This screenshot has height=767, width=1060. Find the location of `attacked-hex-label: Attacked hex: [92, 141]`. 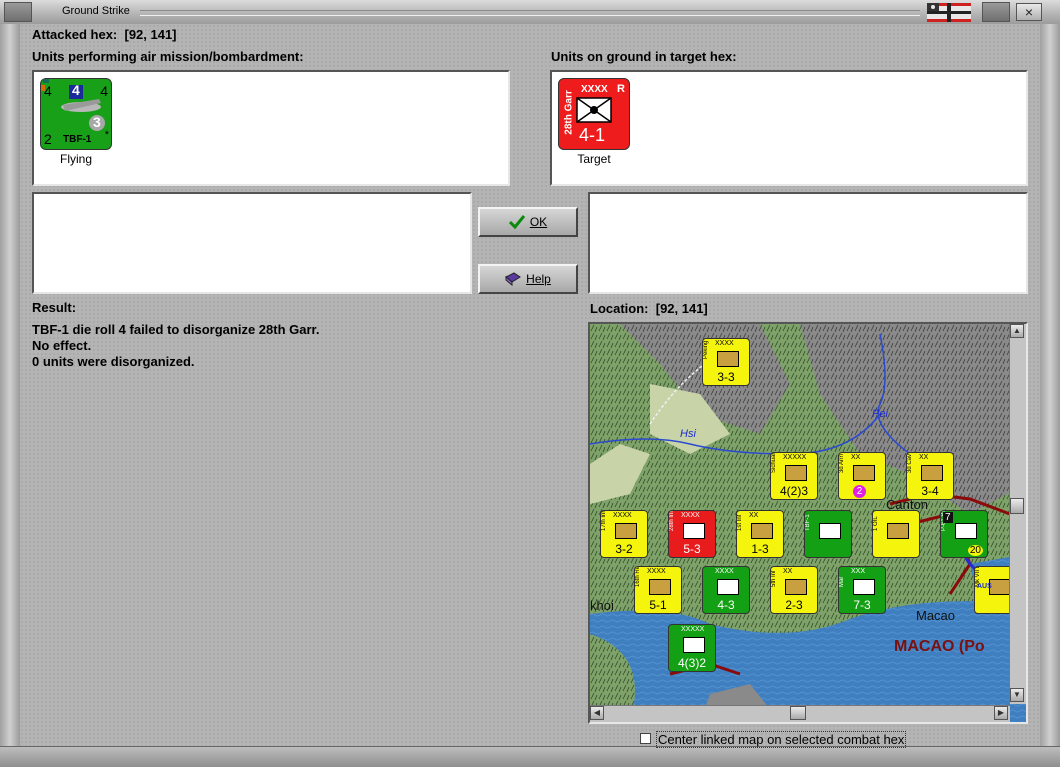

attacked-hex-label: Attacked hex: [92, 141] is located at coordinates (104, 34).